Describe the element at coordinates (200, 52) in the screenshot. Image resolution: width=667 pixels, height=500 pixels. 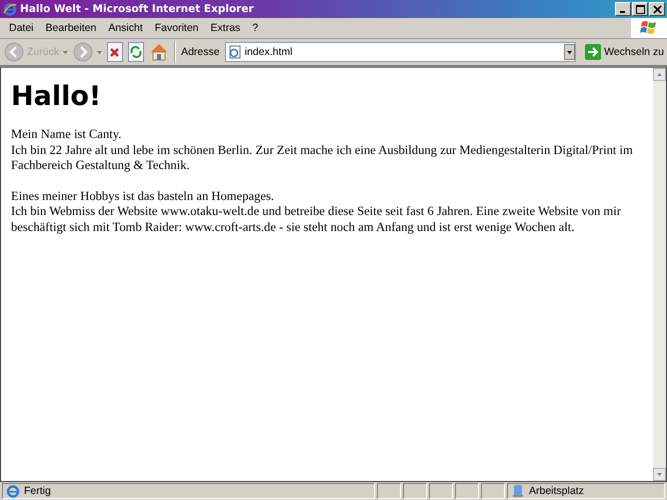
I see `address-label: Adresse` at that location.